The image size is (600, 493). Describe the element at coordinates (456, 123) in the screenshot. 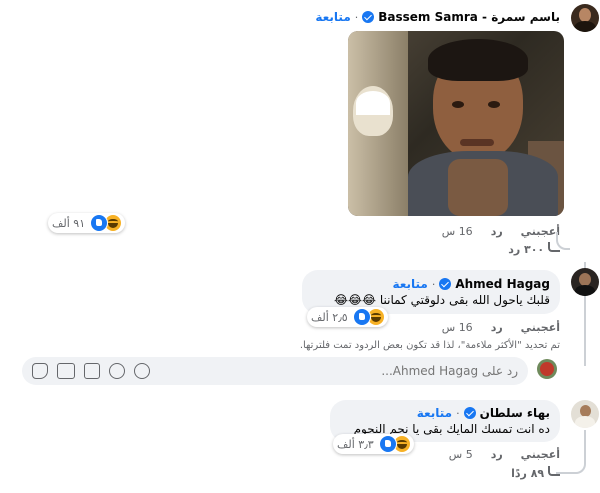

I see `comment-image` at that location.